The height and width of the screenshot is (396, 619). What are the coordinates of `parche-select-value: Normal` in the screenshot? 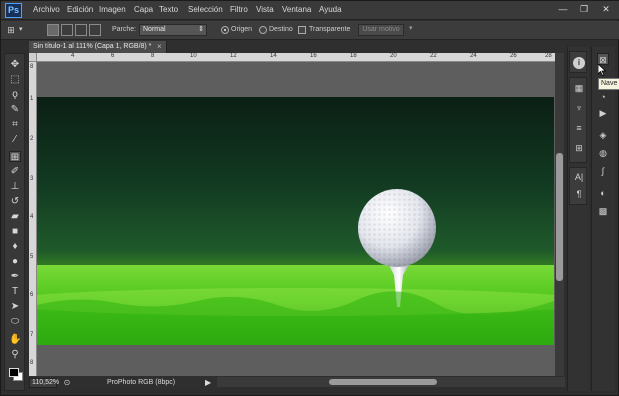 It's located at (154, 29).